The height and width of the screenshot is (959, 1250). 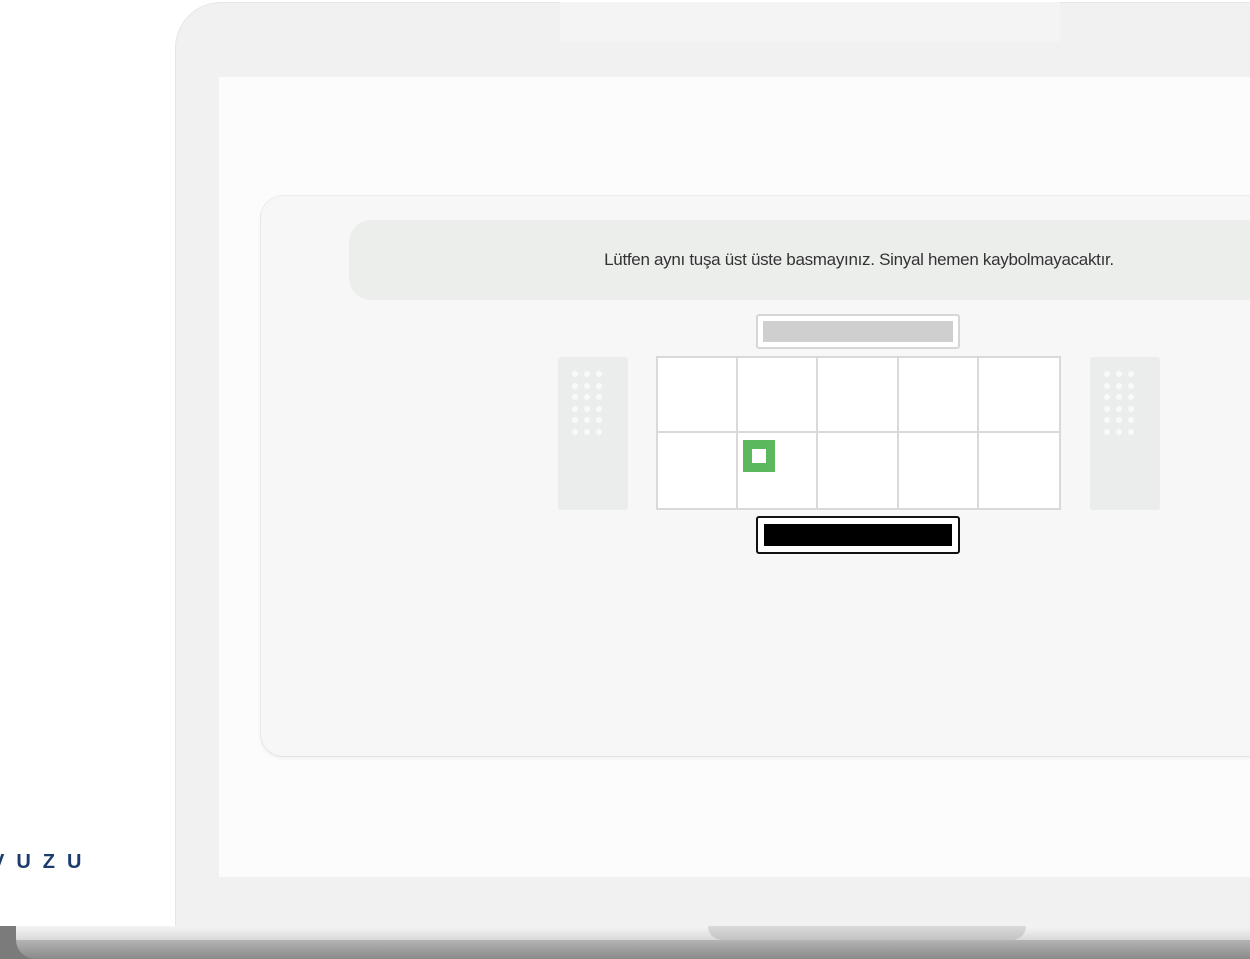 I want to click on left-speaker-panel, so click(x=593, y=433).